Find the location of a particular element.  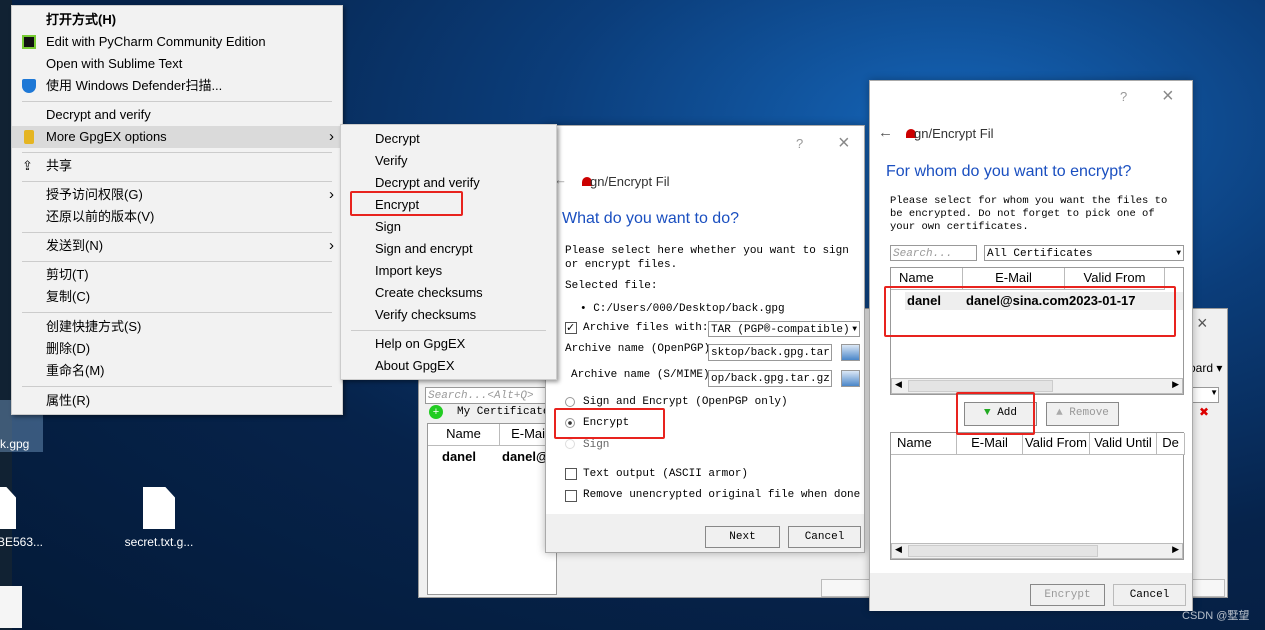

certificate-table: Name E-Mail danel danel@ is located at coordinates (493, 509).